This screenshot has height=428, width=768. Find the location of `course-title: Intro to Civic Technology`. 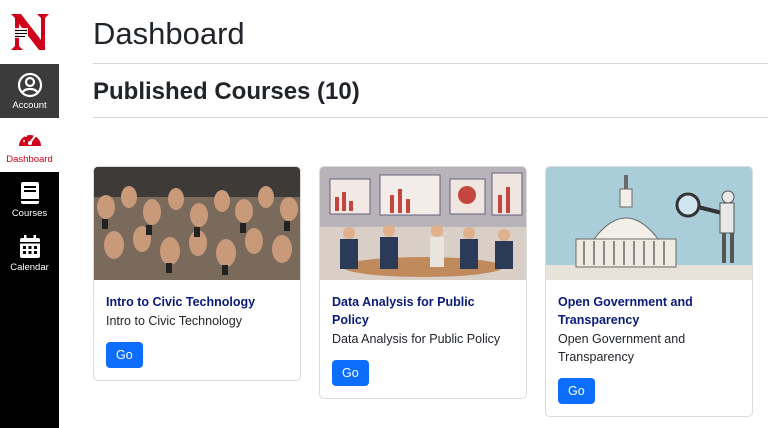

course-title: Intro to Civic Technology is located at coordinates (197, 302).